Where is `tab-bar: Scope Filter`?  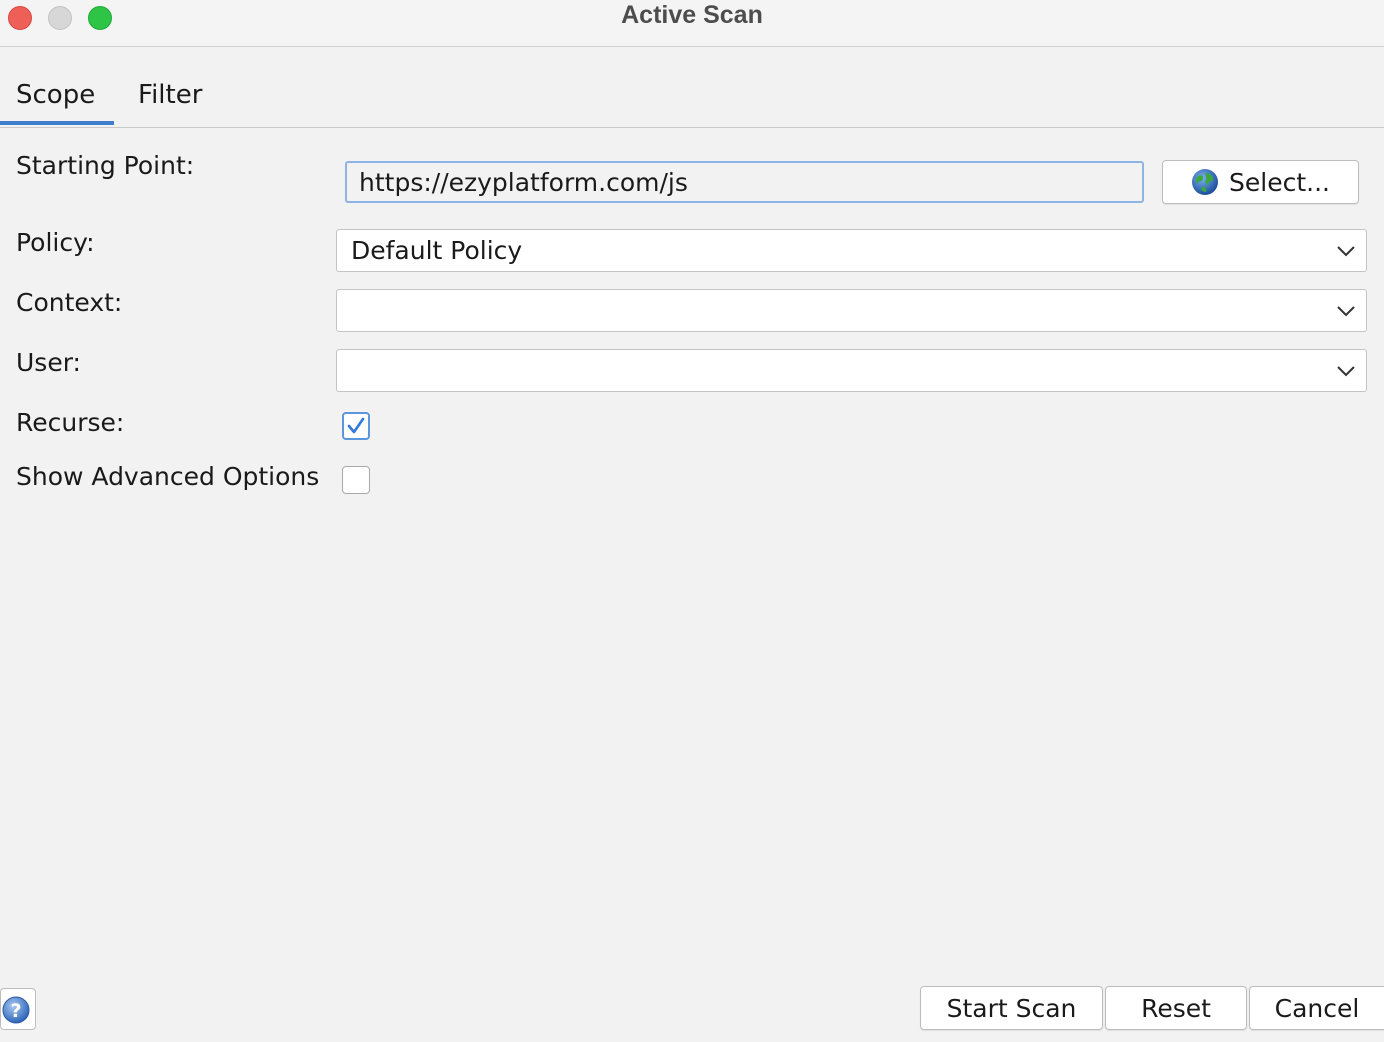 tab-bar: Scope Filter is located at coordinates (692, 87).